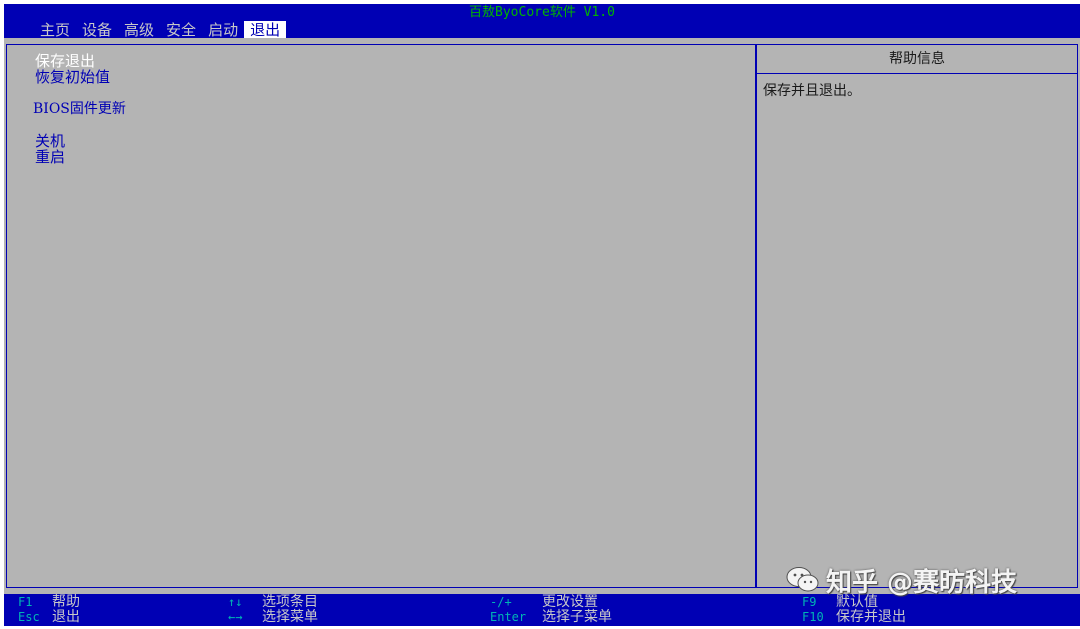  What do you see at coordinates (813, 617) in the screenshot?
I see `key-f10: F10` at bounding box center [813, 617].